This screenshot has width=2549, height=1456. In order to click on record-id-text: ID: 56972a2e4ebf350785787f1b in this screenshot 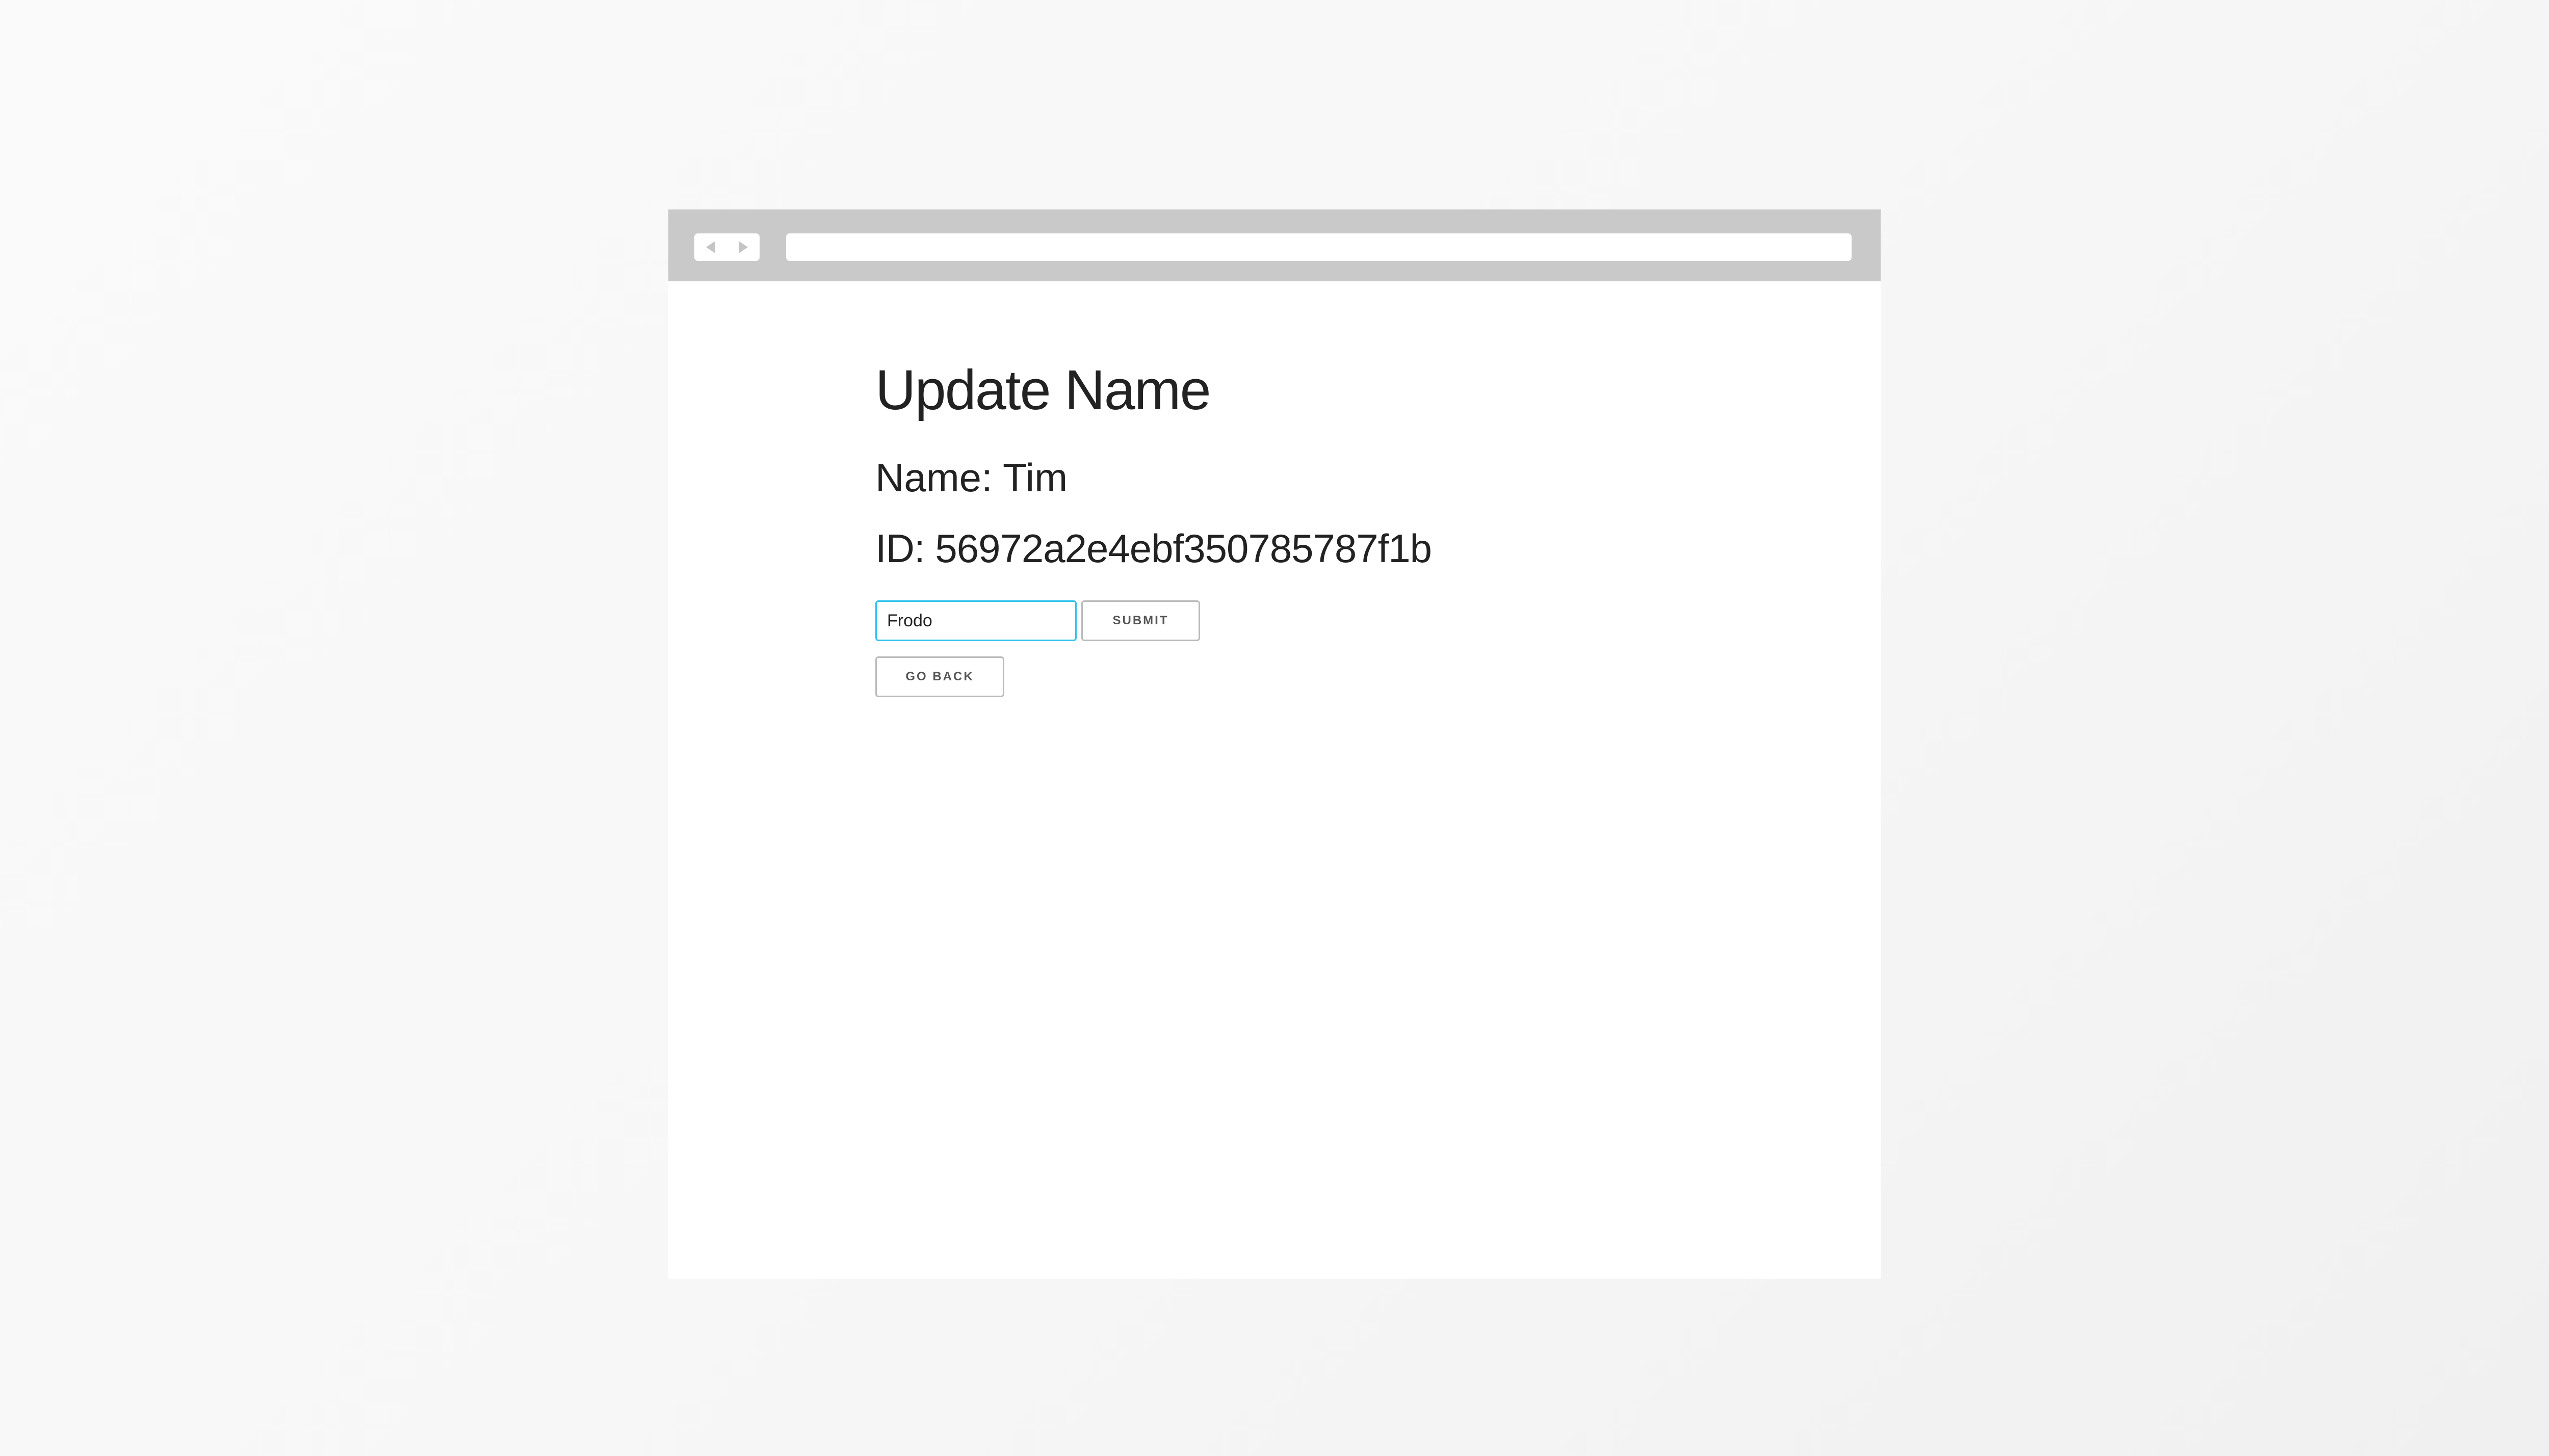, I will do `click(1153, 548)`.